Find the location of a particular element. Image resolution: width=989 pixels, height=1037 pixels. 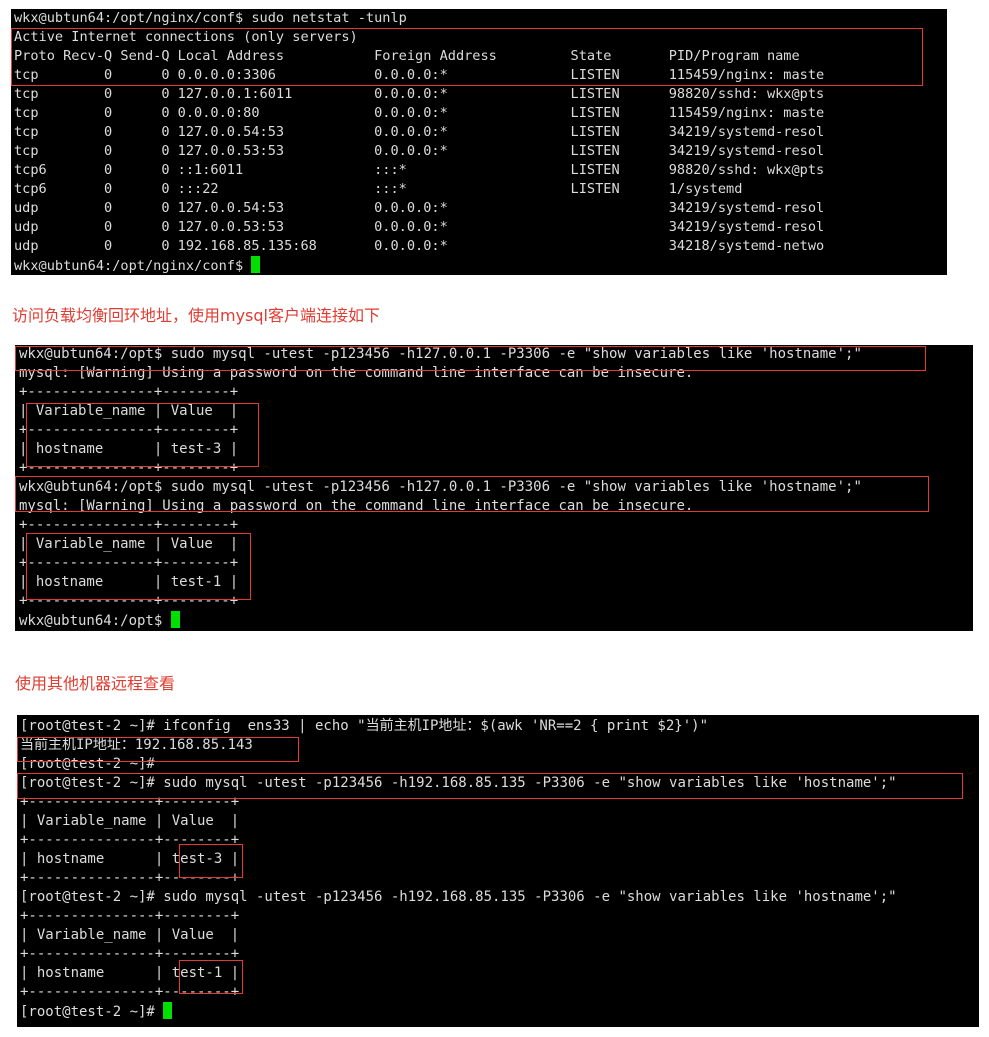

prompt-text: wkx@ubtun64:/opt/nginx/conf$ is located at coordinates (133, 266).